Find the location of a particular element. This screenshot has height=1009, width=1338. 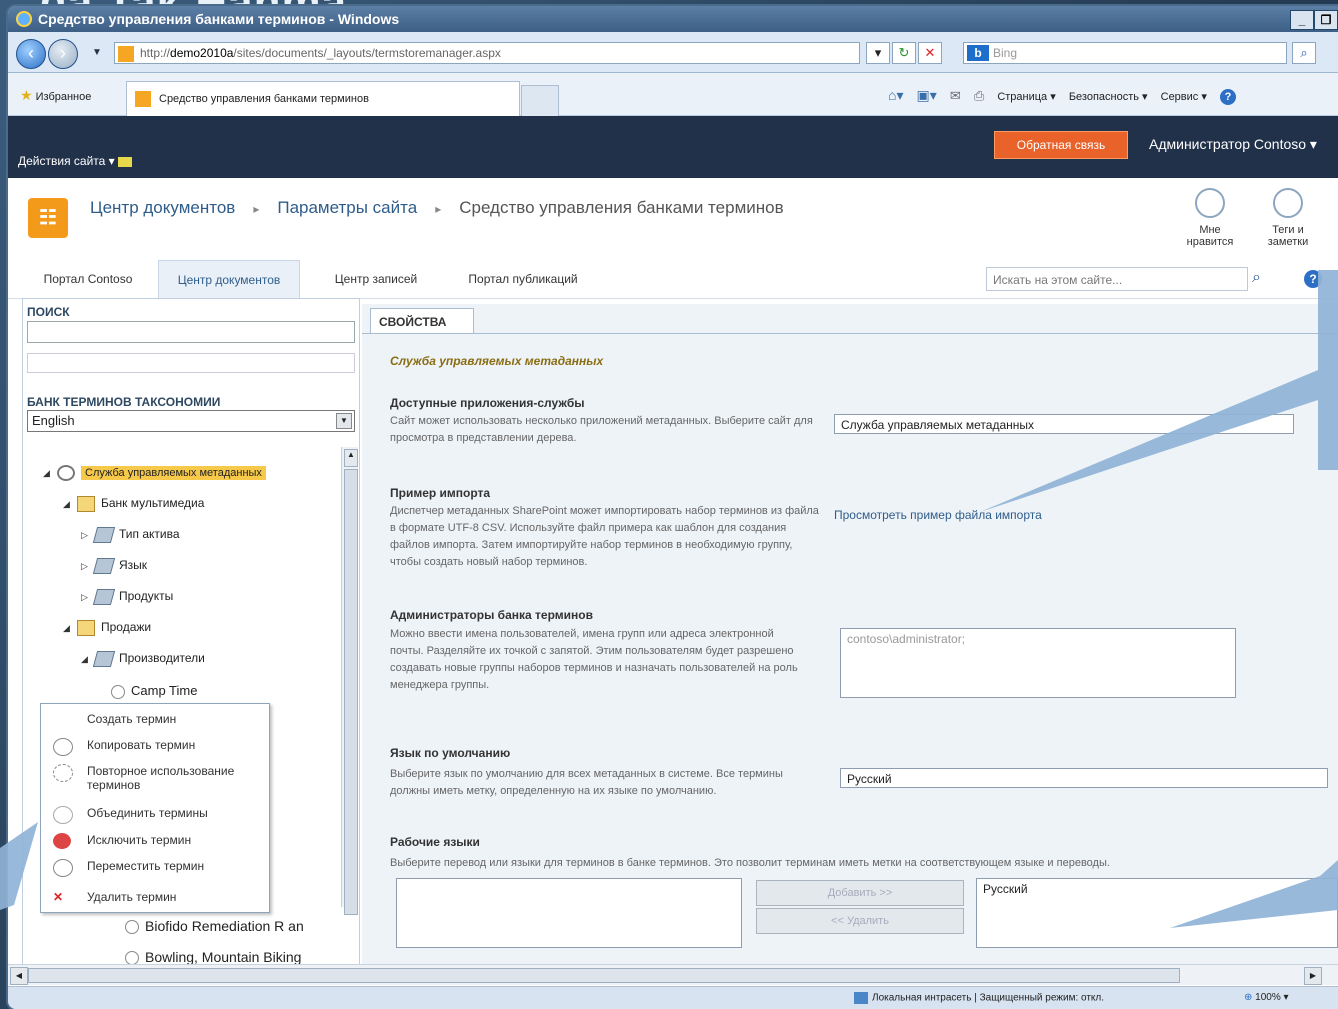

callout-arrow-bottom is located at coordinates (1254, 894).